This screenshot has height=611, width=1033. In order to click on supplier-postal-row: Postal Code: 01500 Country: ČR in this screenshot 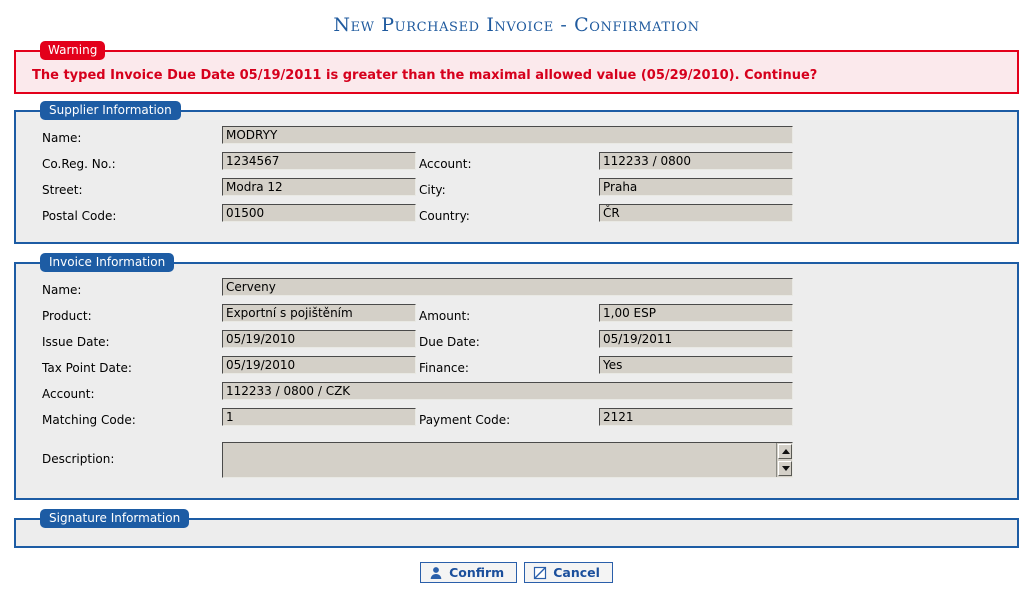, I will do `click(516, 217)`.